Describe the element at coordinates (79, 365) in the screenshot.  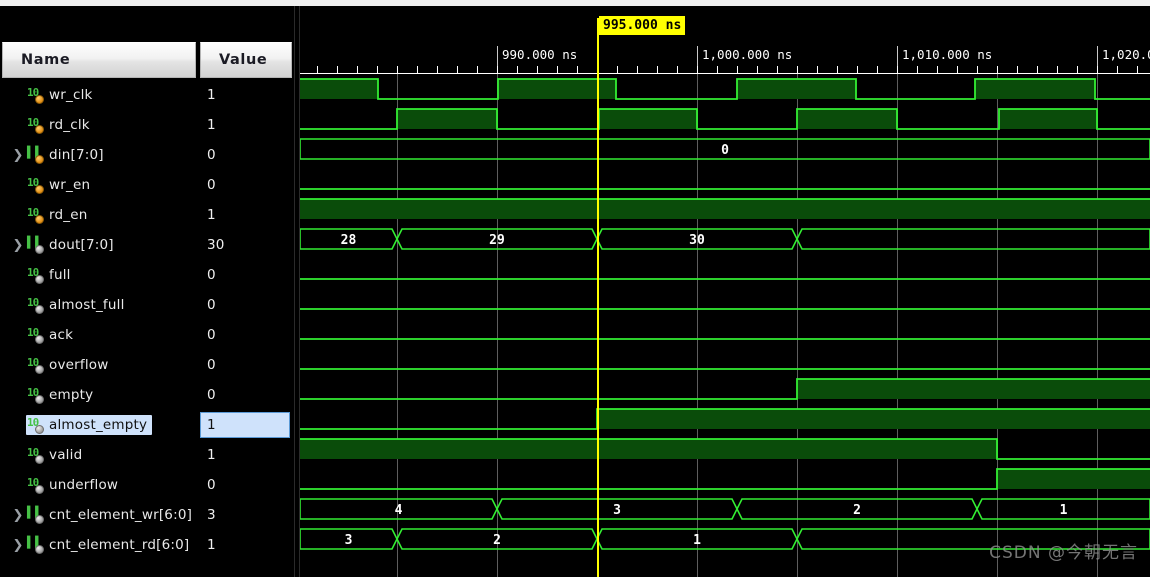
I see `signal-name-label: overflow` at that location.